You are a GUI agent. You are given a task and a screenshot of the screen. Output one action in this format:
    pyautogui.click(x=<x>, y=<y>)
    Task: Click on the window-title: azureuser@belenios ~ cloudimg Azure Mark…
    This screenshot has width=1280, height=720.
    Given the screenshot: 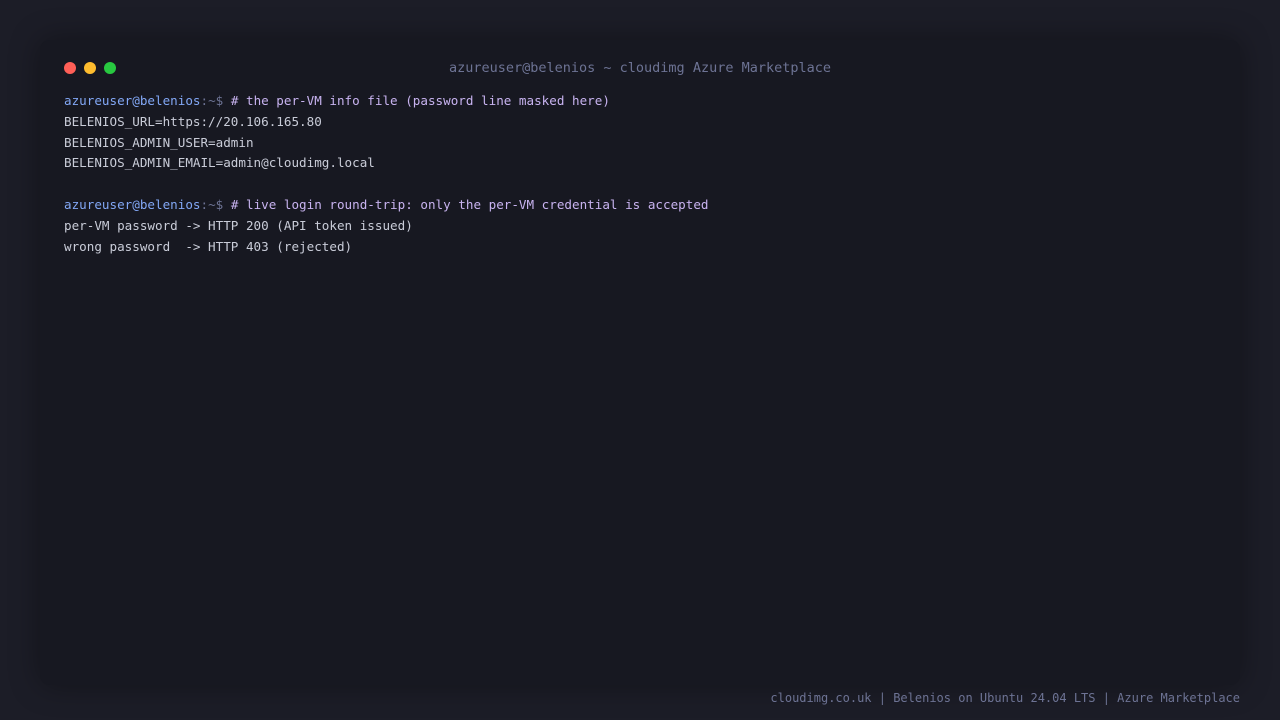 What is the action you would take?
    pyautogui.click(x=639, y=68)
    